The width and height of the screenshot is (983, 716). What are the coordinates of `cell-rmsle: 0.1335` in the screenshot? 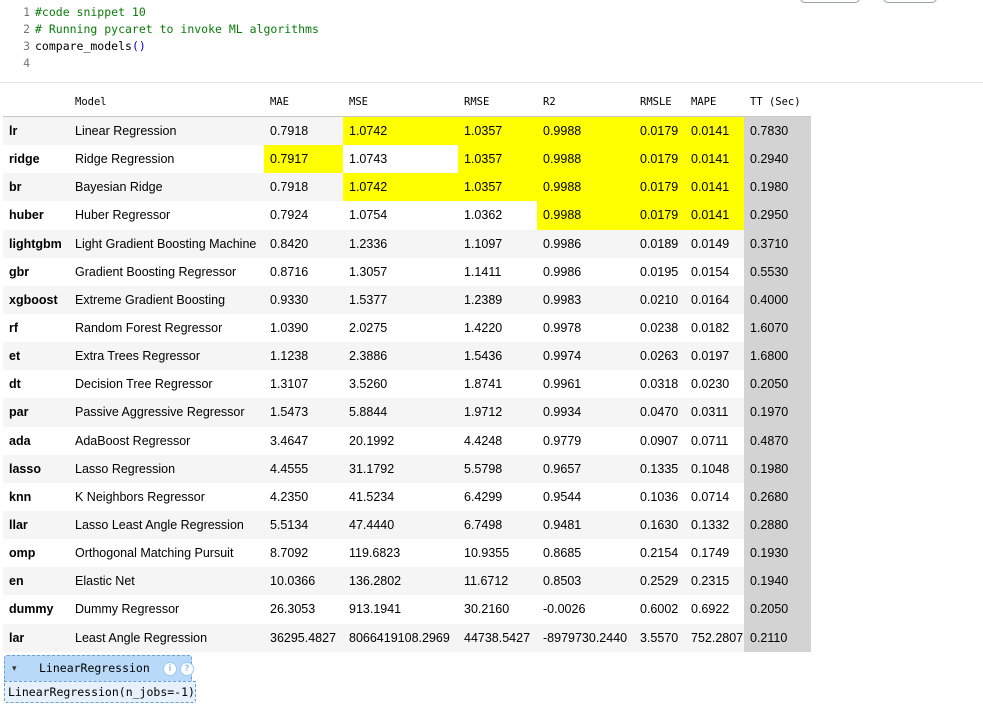 It's located at (659, 468).